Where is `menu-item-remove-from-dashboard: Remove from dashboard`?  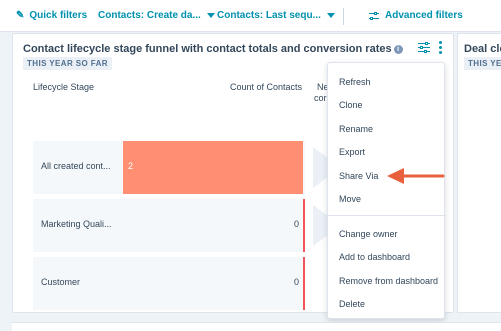
menu-item-remove-from-dashboard: Remove from dashboard is located at coordinates (388, 281).